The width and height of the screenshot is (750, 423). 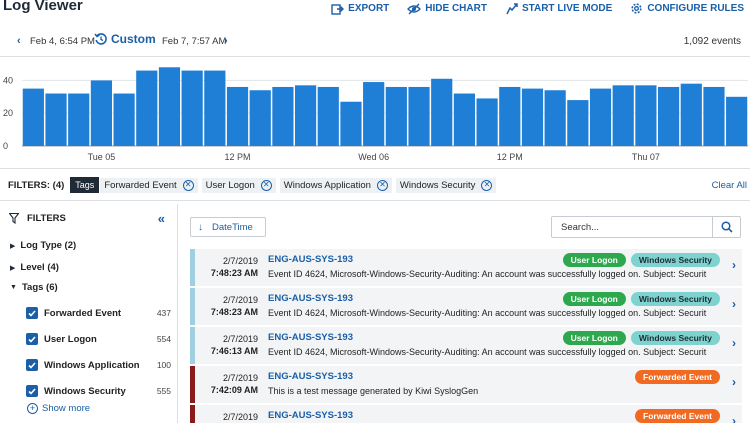 What do you see at coordinates (140, 185) in the screenshot?
I see `chip-label: Forwarded Event` at bounding box center [140, 185].